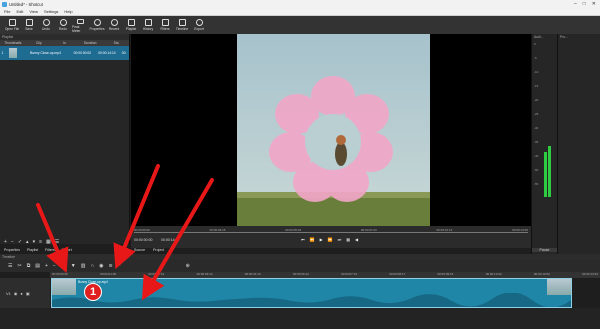 This screenshot has width=600, height=329. Describe the element at coordinates (52, 238) in the screenshot. I see `arrow-to-append` at that location.